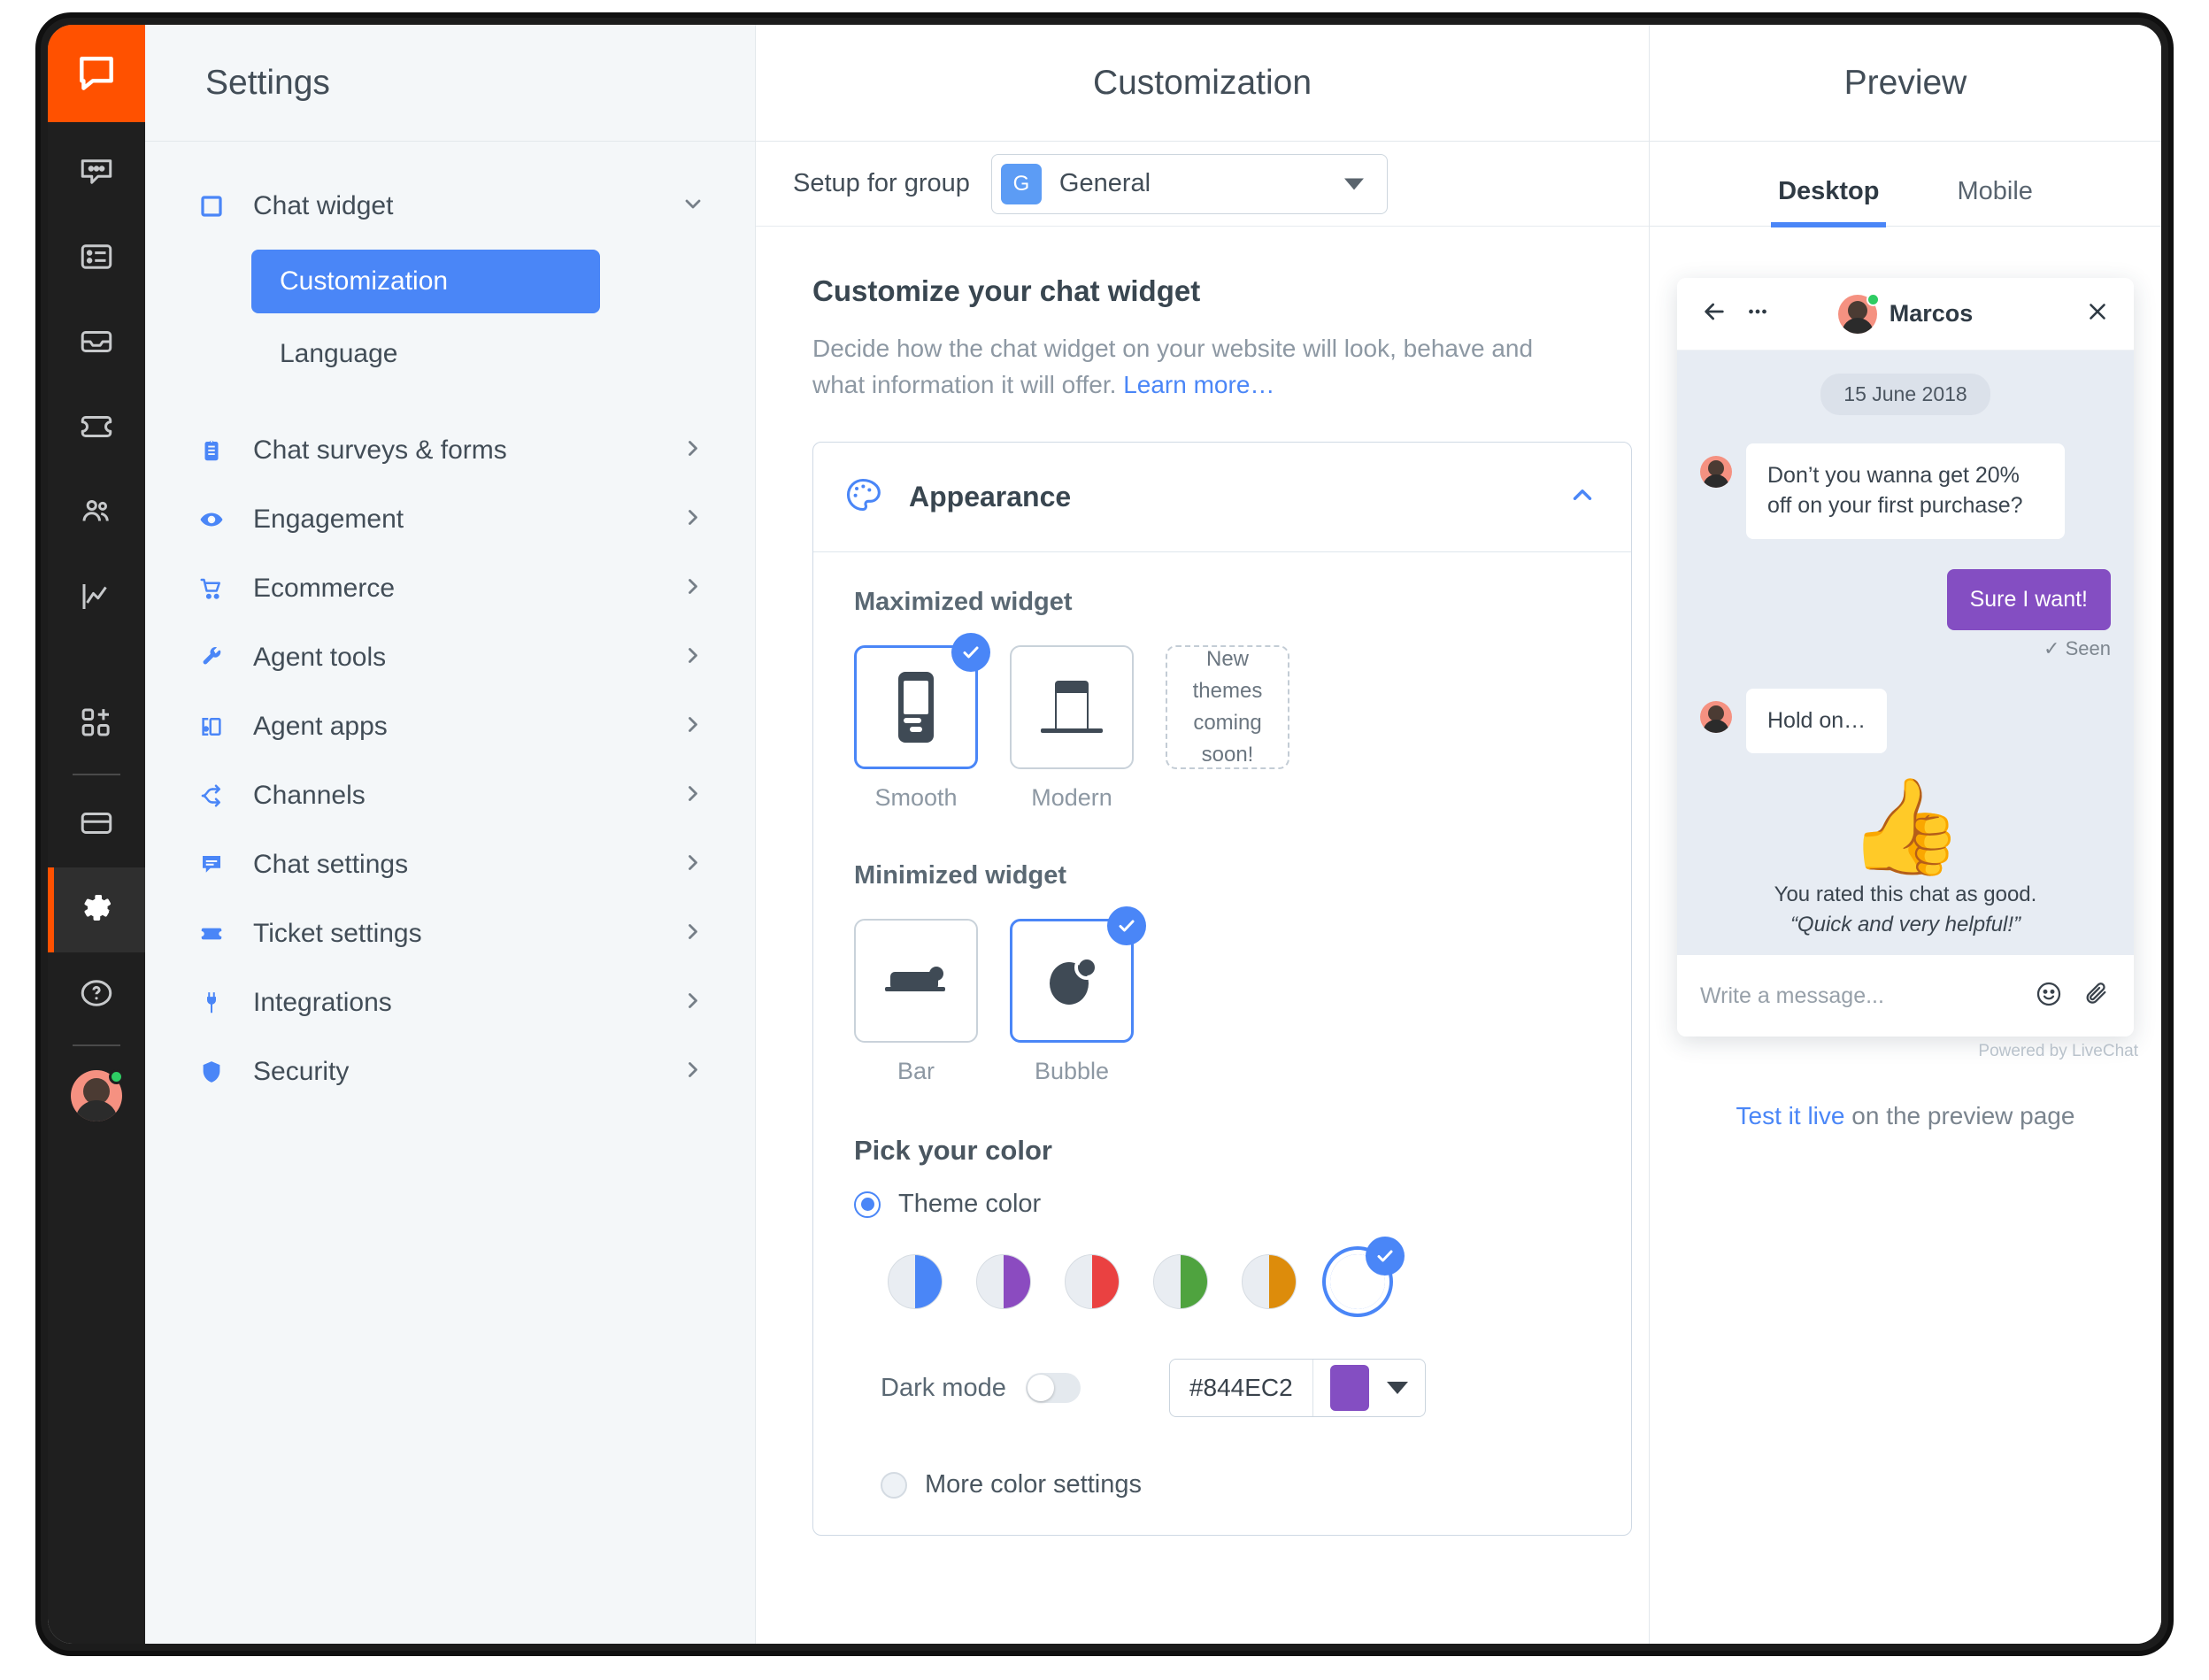  I want to click on rail-item-chats, so click(96, 173).